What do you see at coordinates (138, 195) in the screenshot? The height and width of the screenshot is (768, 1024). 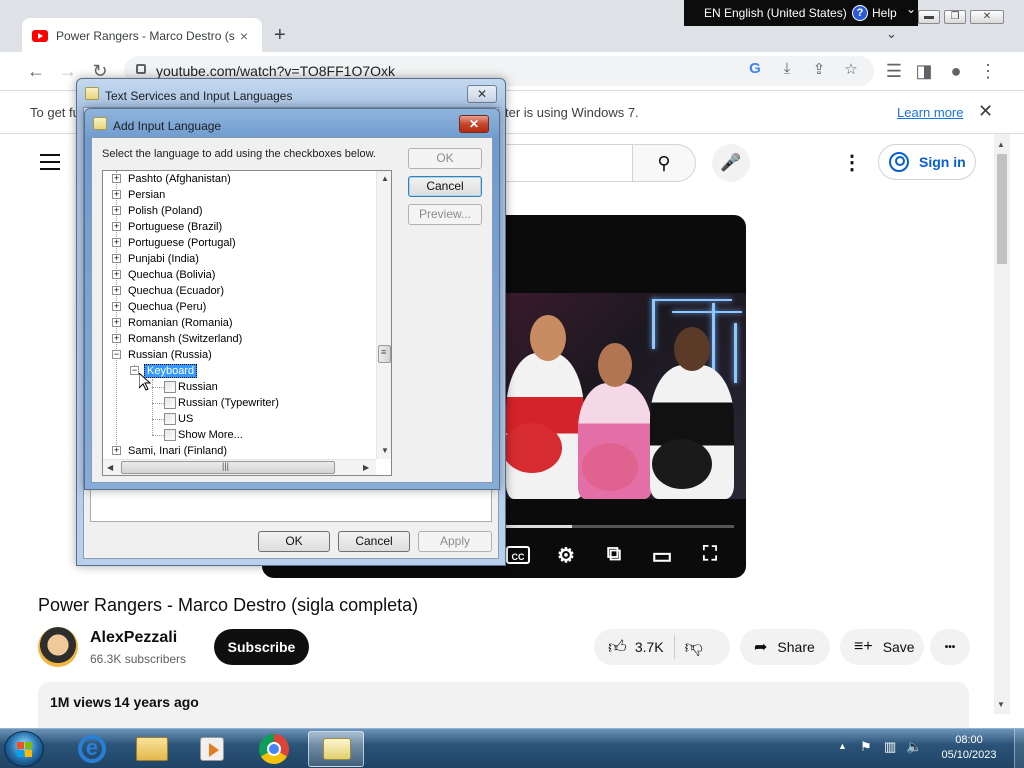 I see `tree-item: + Persian` at bounding box center [138, 195].